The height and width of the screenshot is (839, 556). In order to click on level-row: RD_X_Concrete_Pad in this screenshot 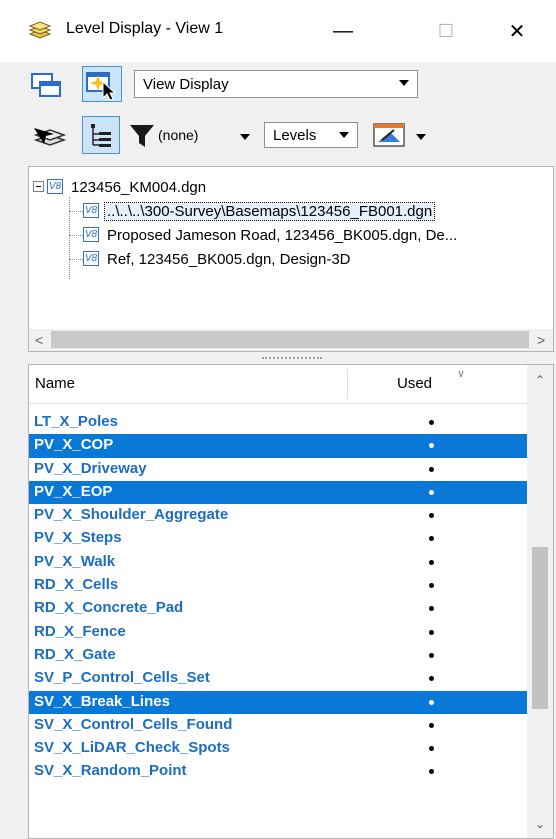, I will do `click(278, 608)`.